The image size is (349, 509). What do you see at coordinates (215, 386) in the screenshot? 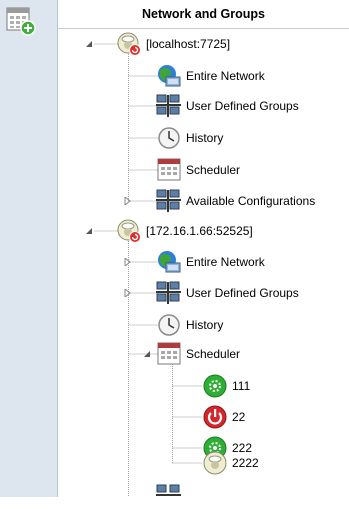
I see `task-running-icon` at bounding box center [215, 386].